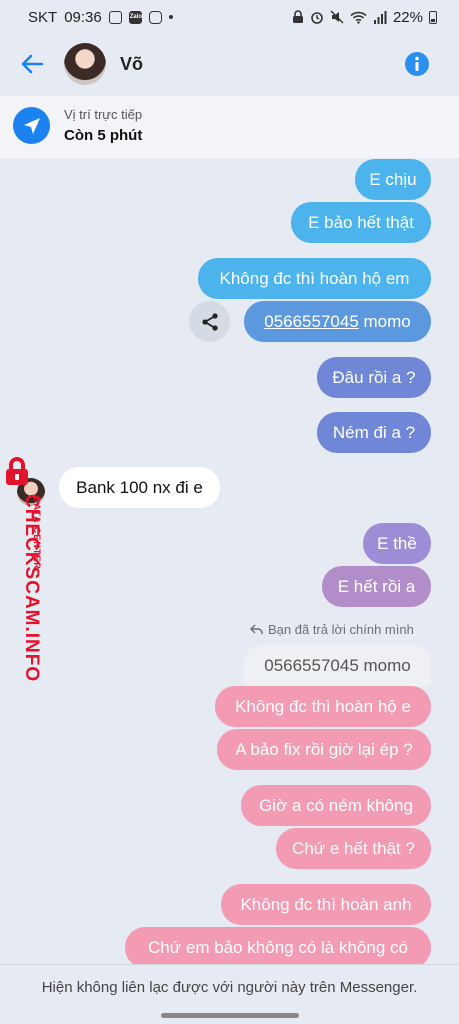 The height and width of the screenshot is (1024, 459). What do you see at coordinates (336, 805) in the screenshot?
I see `message-bubble-sent: Giờ a có ném không` at bounding box center [336, 805].